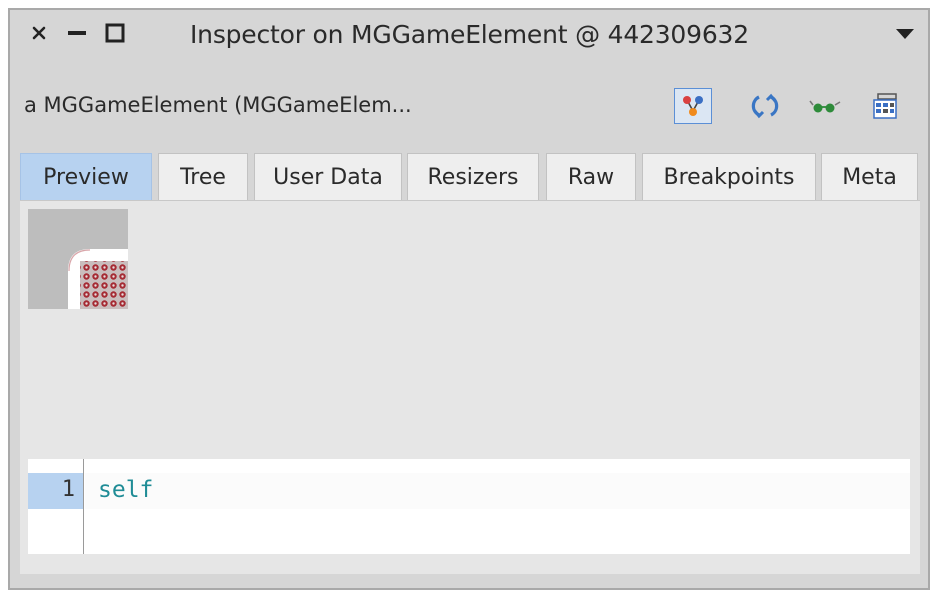  I want to click on explore-button, so click(693, 106).